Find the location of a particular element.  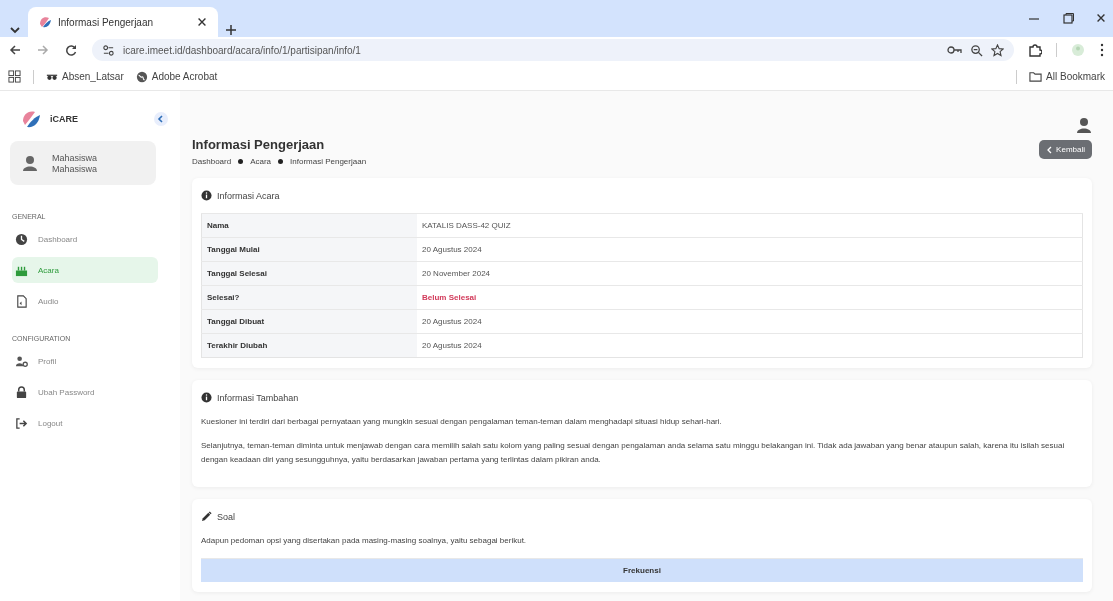

column-header: Frekuensi is located at coordinates (642, 570).